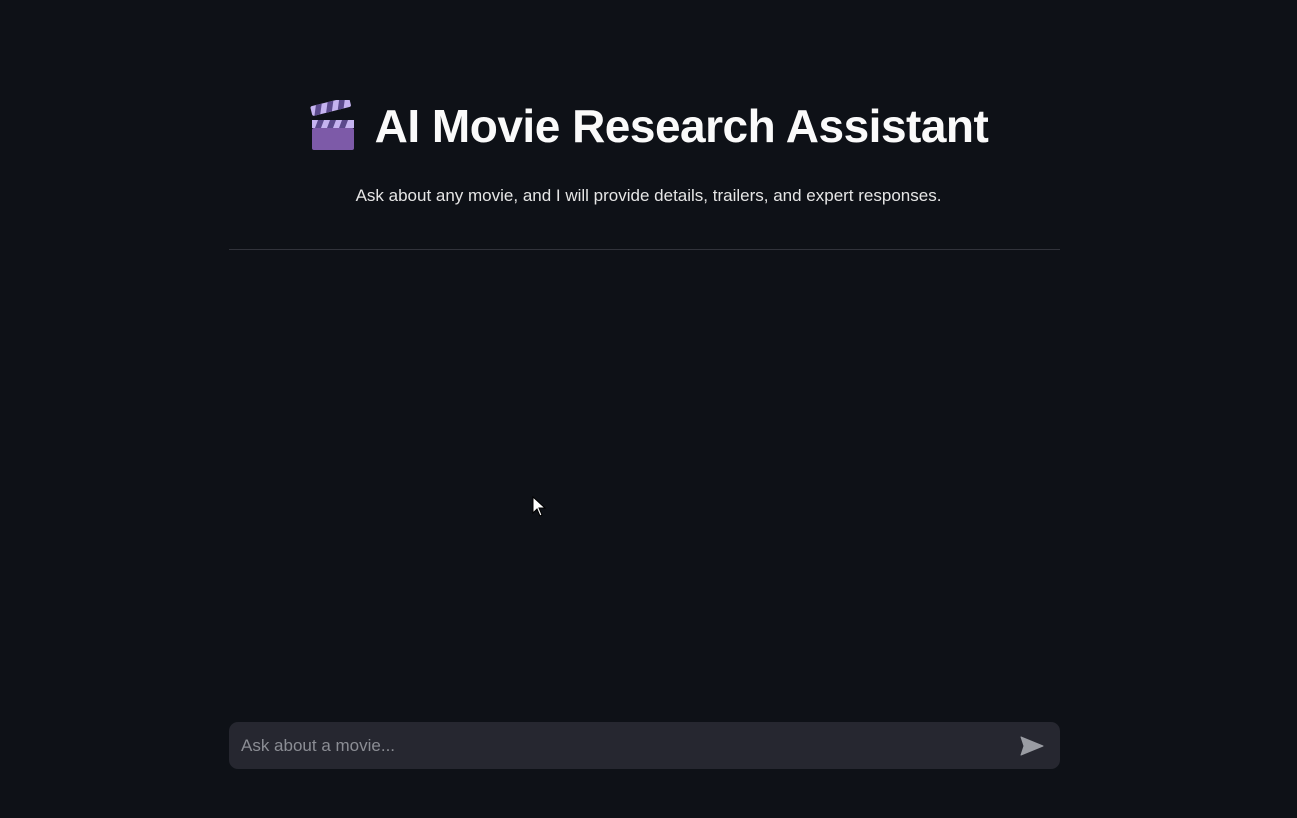  I want to click on send-button, so click(1032, 746).